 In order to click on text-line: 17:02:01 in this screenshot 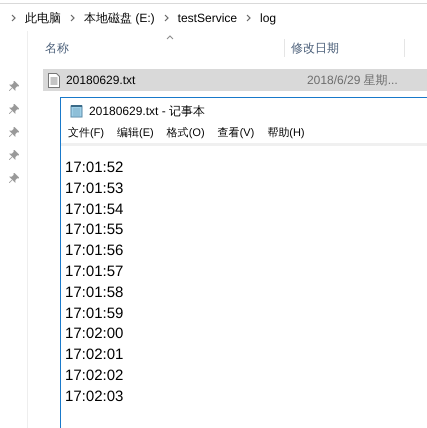, I will do `click(94, 355)`.